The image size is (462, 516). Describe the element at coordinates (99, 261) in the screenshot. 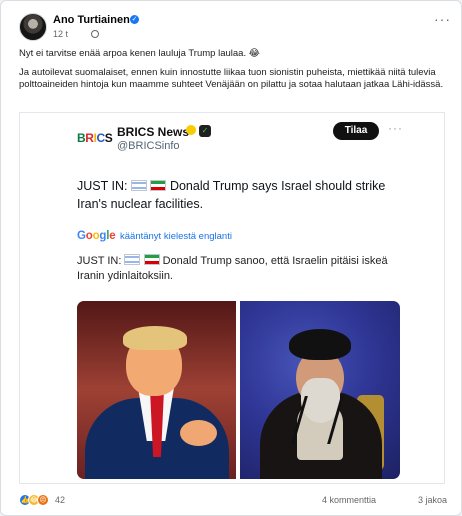

I see `translated-prefix: JUST IN:` at that location.